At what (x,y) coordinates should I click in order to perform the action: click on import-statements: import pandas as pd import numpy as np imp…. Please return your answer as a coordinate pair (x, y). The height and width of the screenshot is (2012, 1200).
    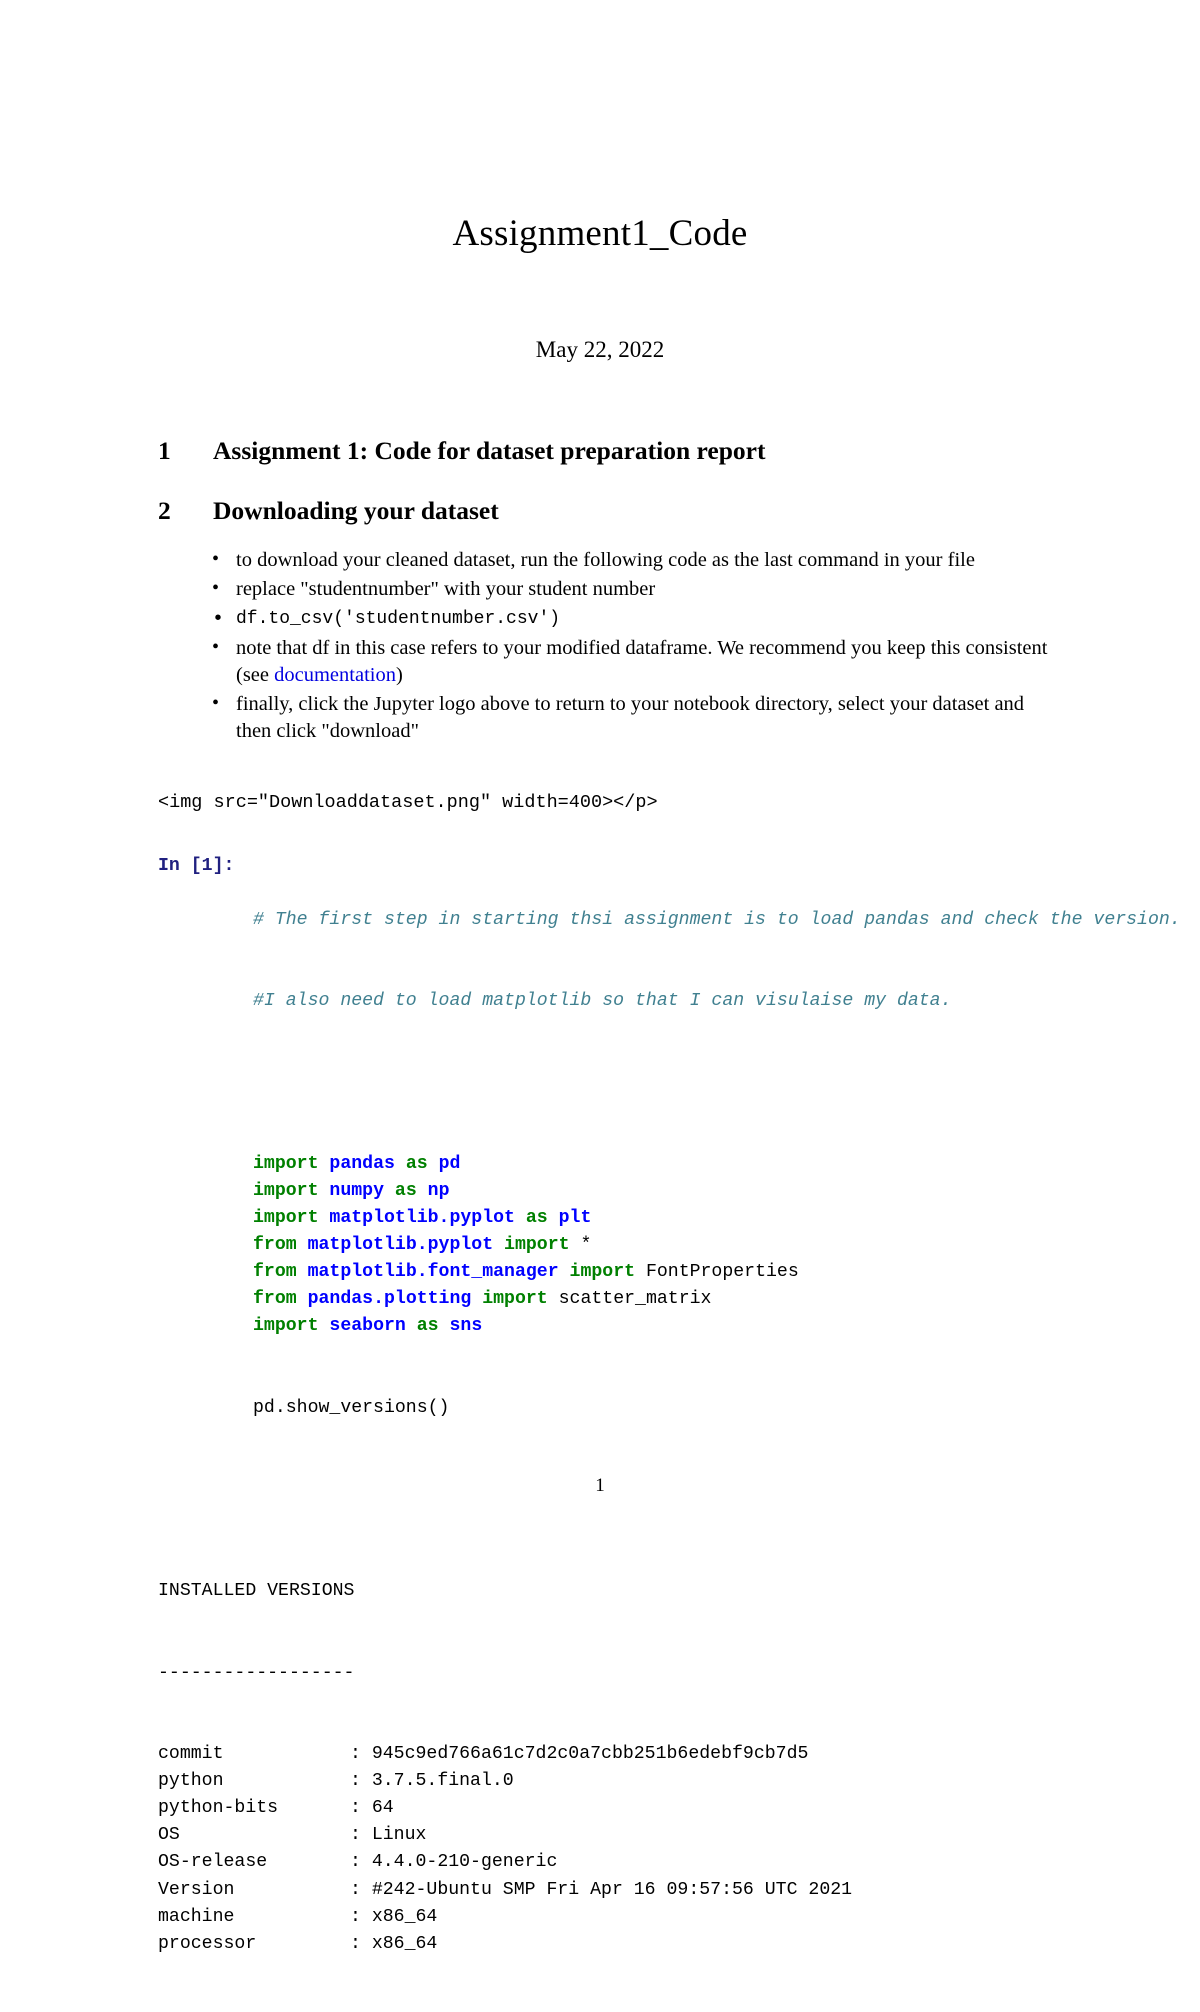
    Looking at the image, I should click on (656, 1246).